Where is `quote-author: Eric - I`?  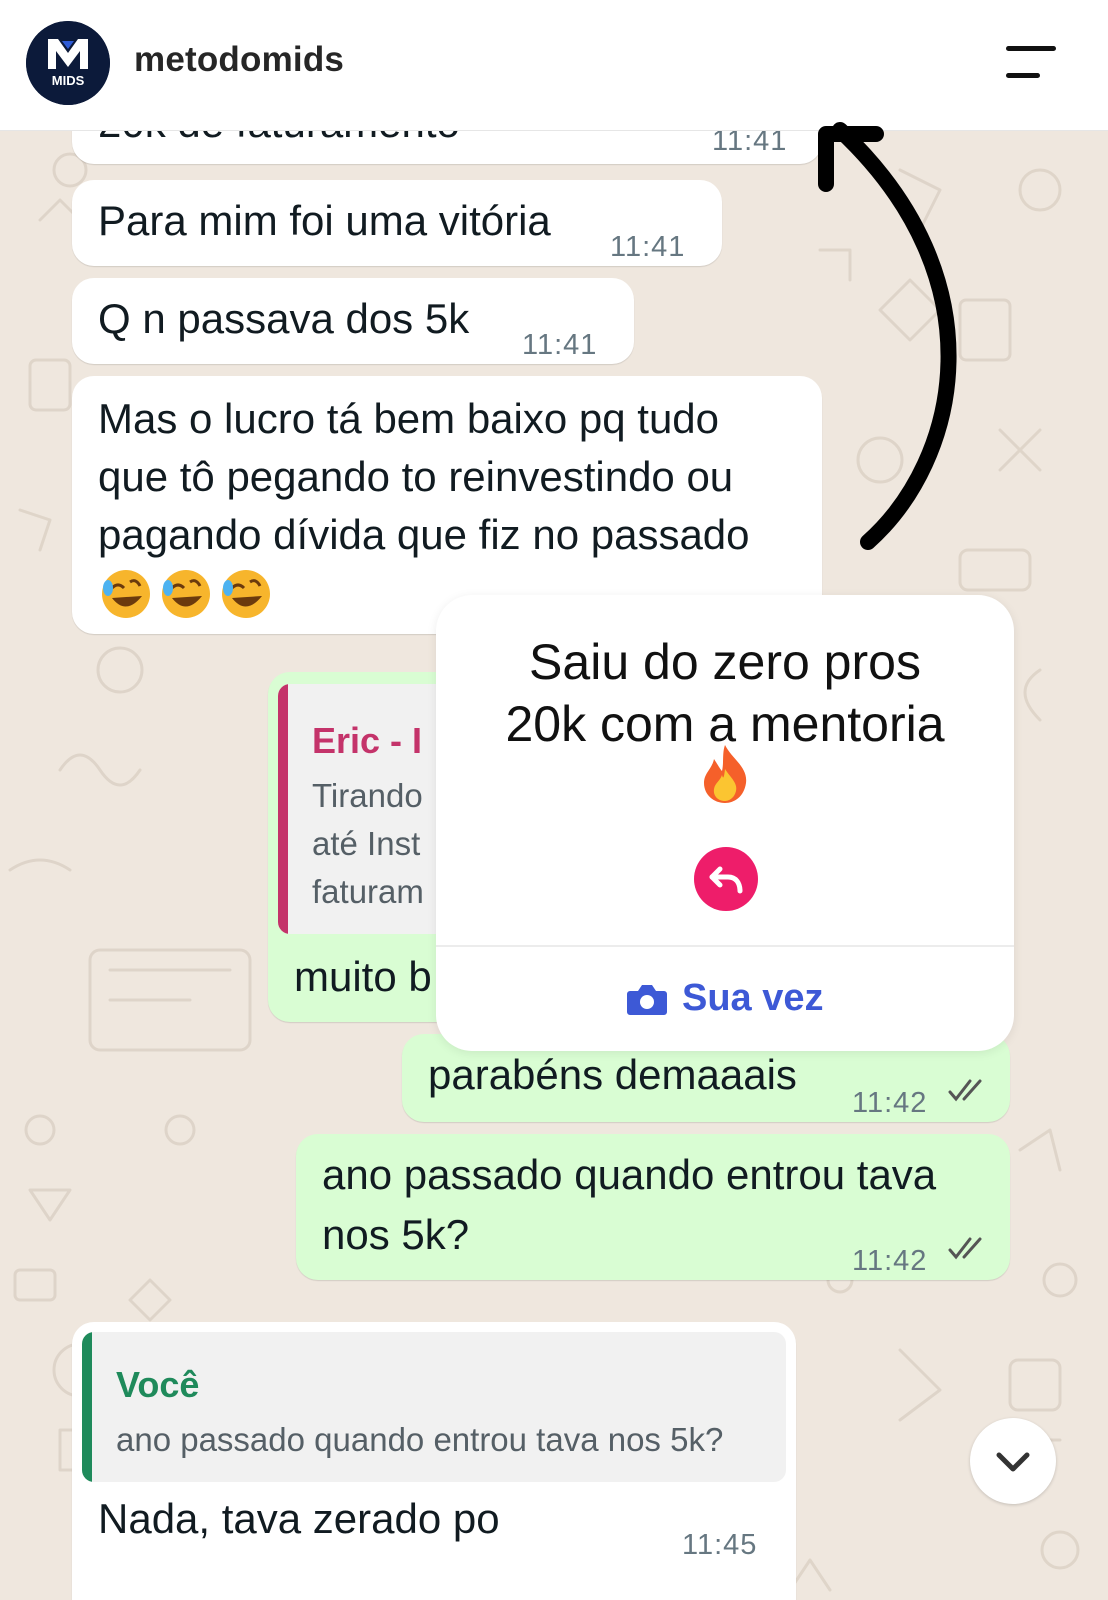
quote-author: Eric - I is located at coordinates (367, 740).